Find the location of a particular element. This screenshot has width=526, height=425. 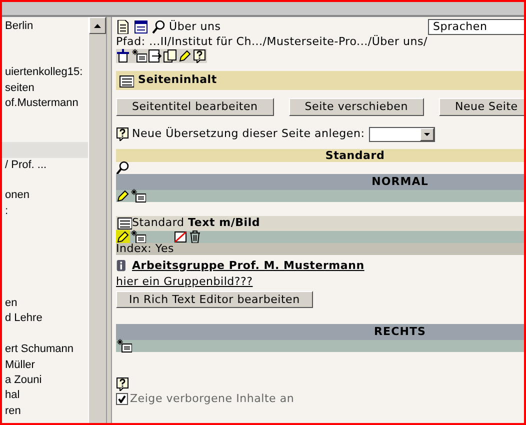

page-action-button: Neue Seite is located at coordinates (481, 107).